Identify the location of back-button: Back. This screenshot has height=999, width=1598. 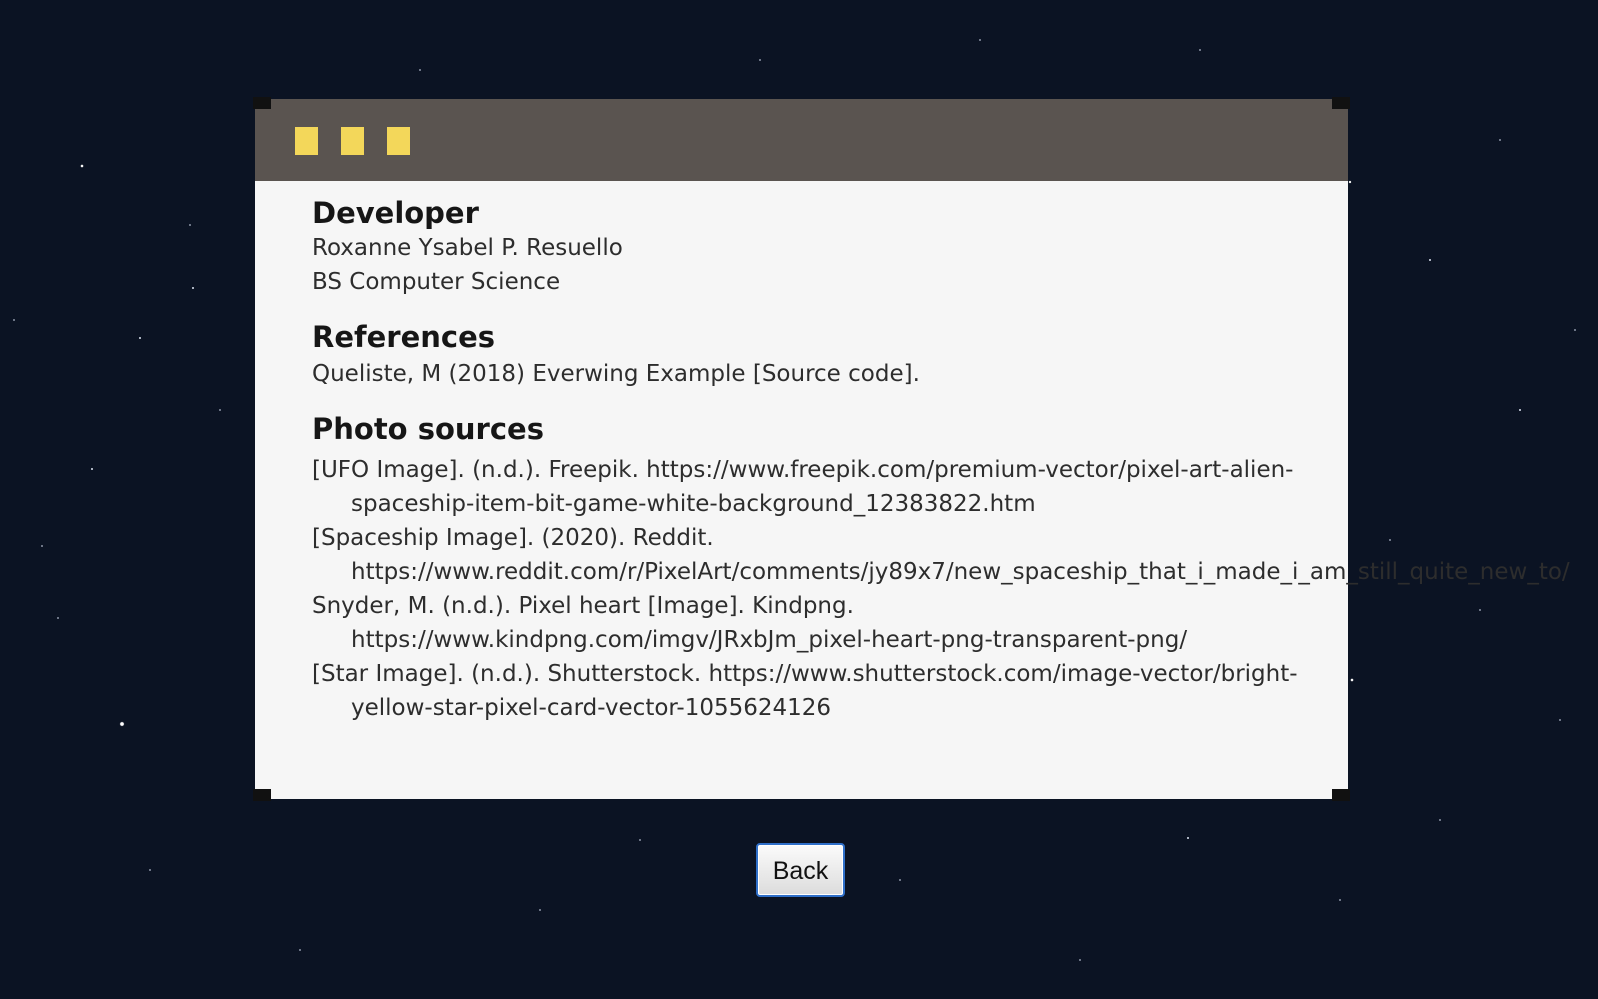
(800, 870).